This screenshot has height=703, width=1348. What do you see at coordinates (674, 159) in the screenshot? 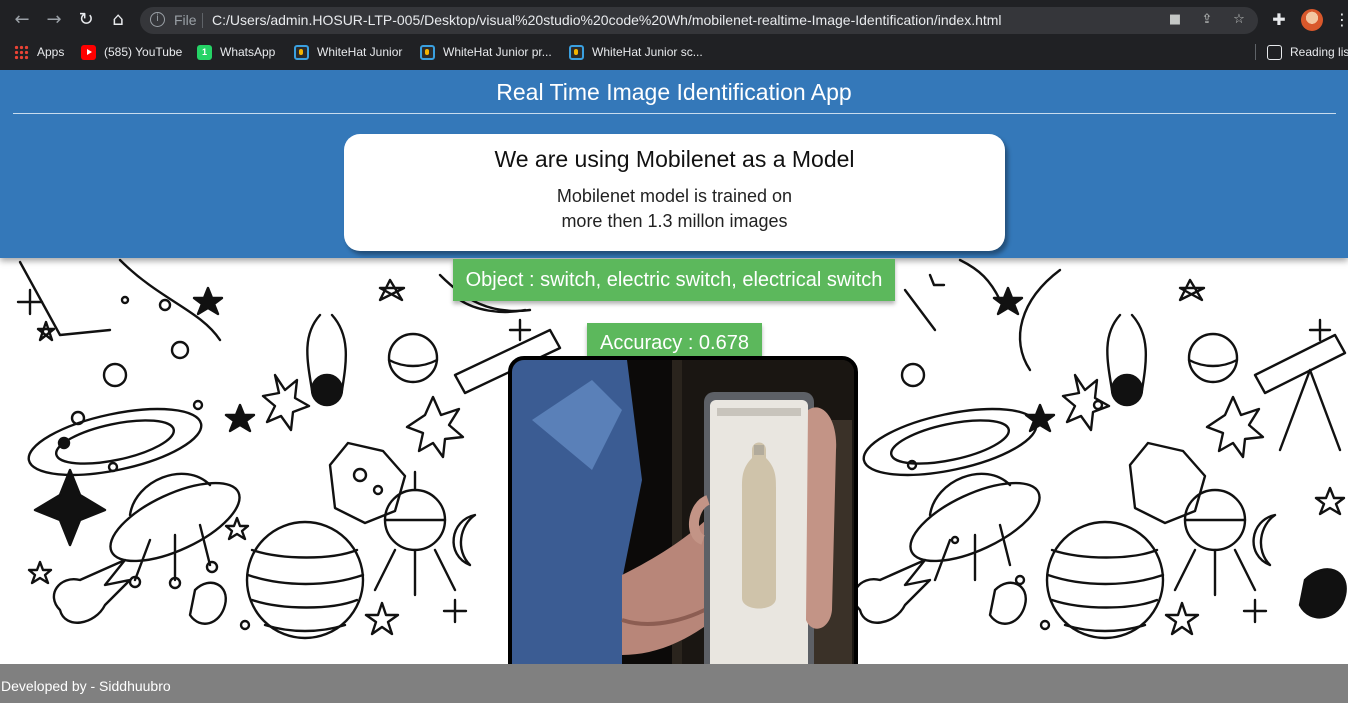
I see `model-card-heading: We are using Mobilenet as a Model` at bounding box center [674, 159].